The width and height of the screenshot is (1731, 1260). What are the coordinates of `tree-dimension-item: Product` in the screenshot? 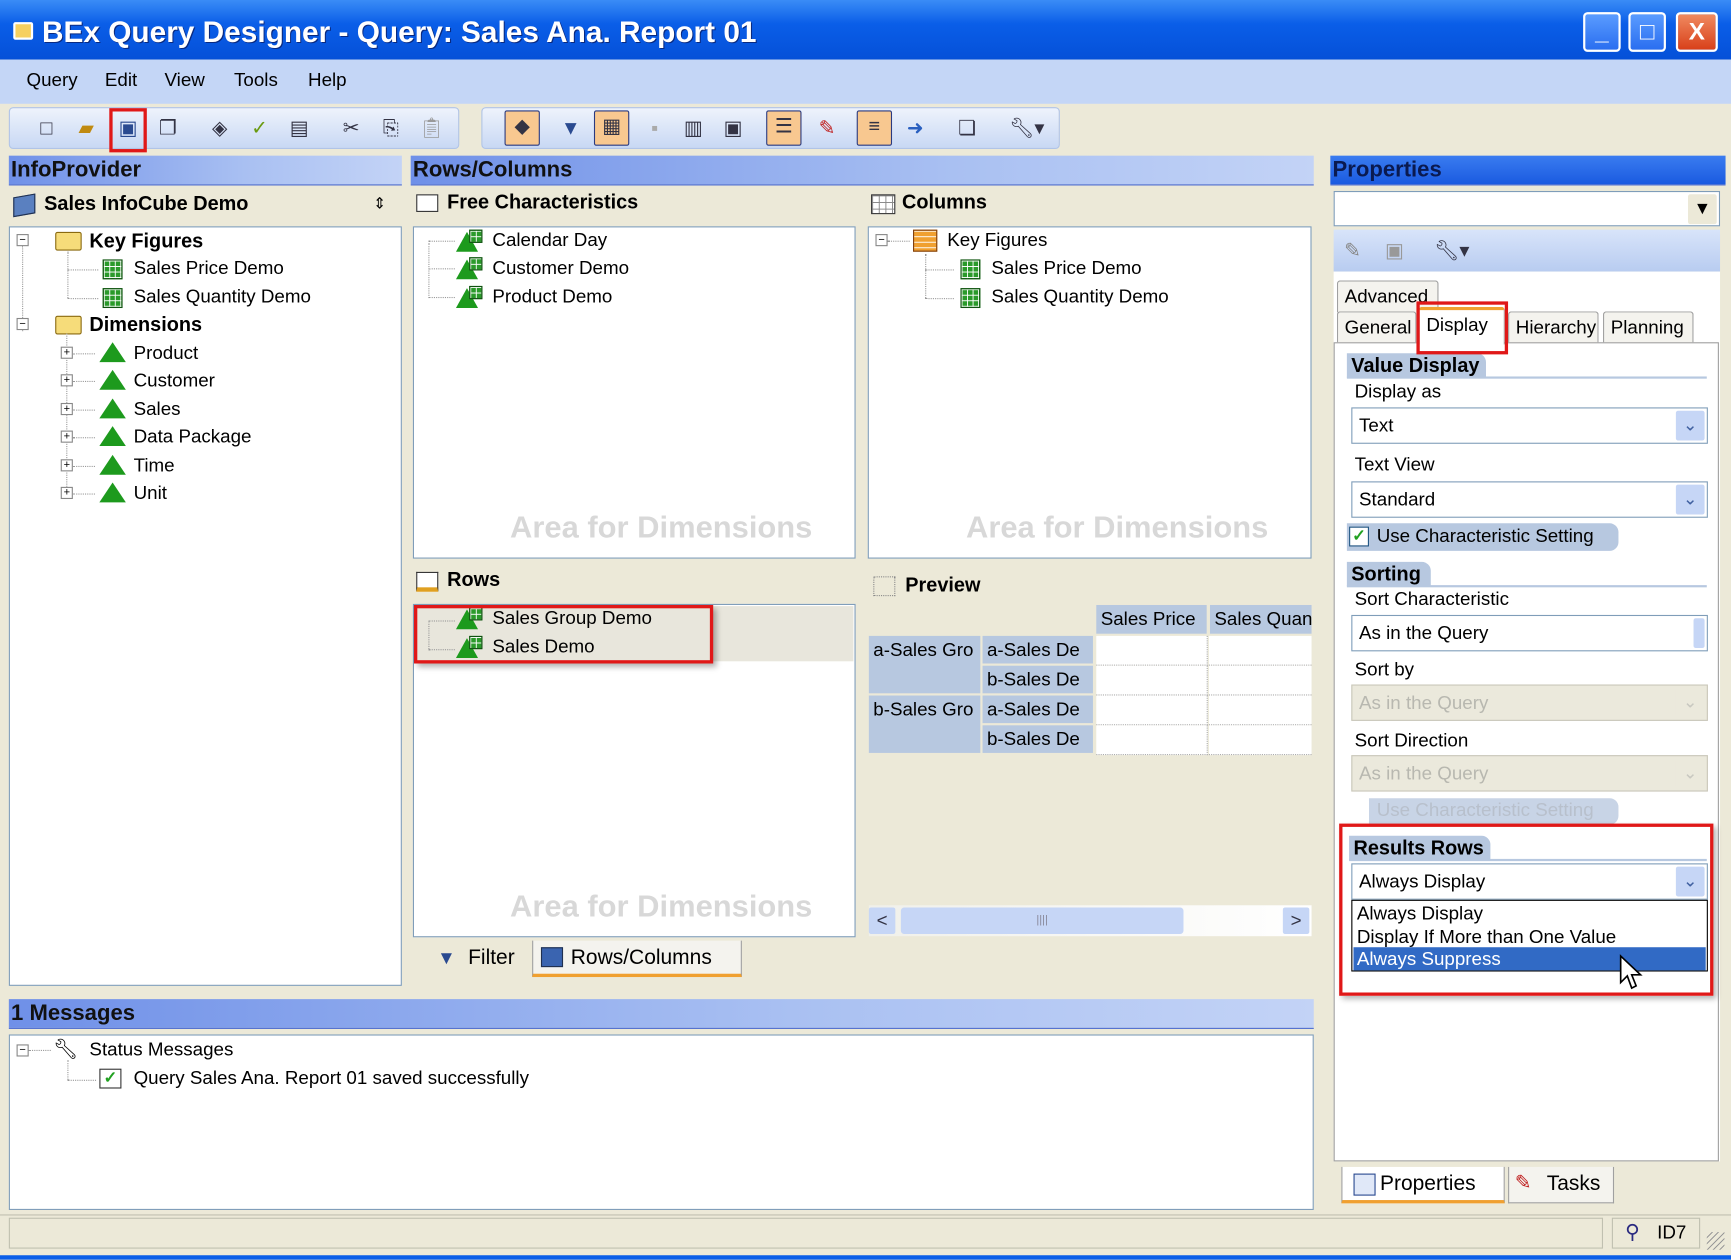 It's located at (166, 353).